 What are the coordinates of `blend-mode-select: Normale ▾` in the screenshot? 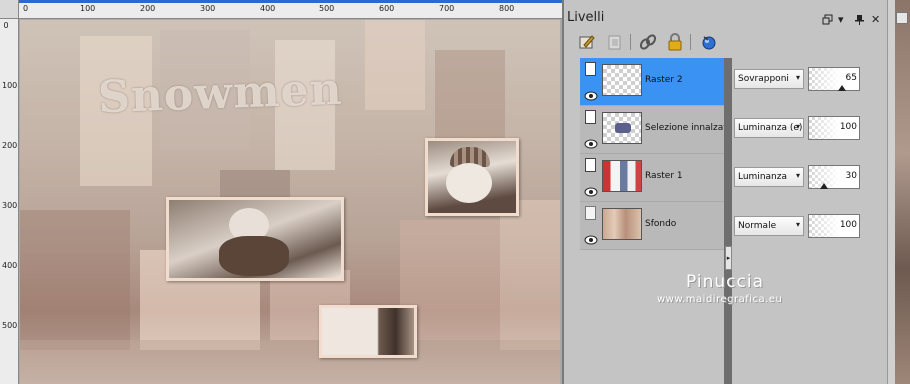 It's located at (769, 226).